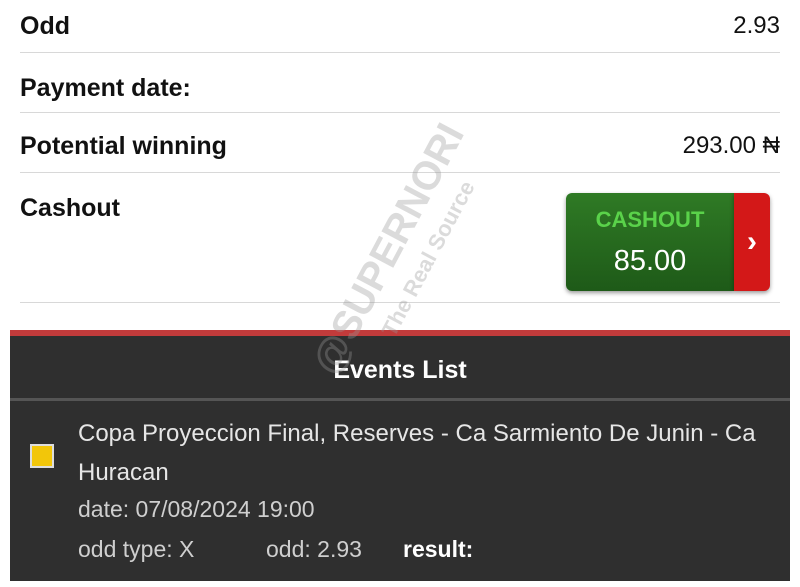  Describe the element at coordinates (123, 146) in the screenshot. I see `potential-winning-label: Potential winning` at that location.